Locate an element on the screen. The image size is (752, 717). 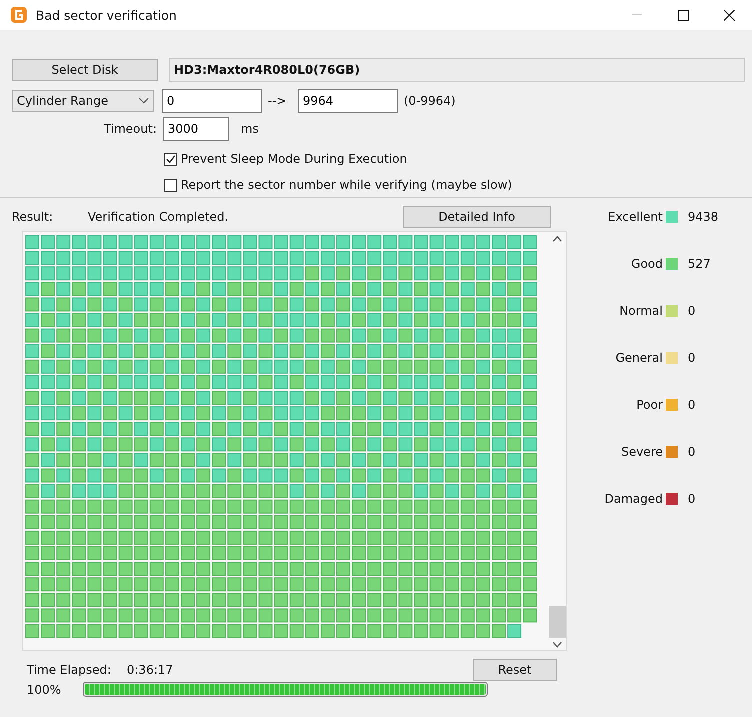
legend-count: 527 is located at coordinates (699, 264).